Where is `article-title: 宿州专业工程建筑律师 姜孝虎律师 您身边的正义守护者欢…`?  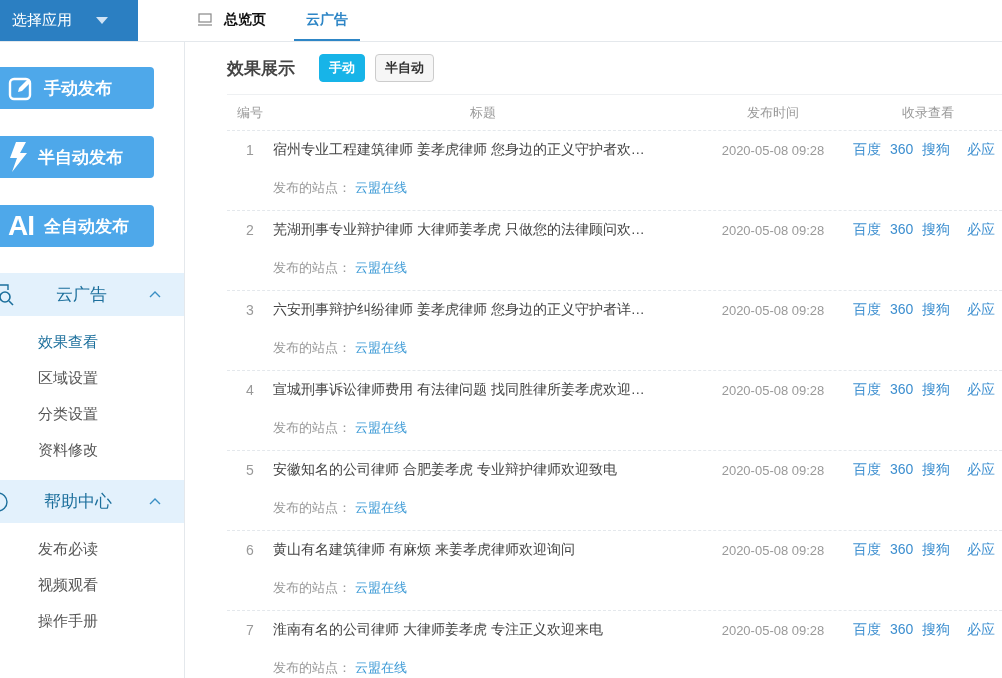
article-title: 宿州专业工程建筑律师 姜孝虎律师 您身边的正义守护者欢… is located at coordinates (459, 150).